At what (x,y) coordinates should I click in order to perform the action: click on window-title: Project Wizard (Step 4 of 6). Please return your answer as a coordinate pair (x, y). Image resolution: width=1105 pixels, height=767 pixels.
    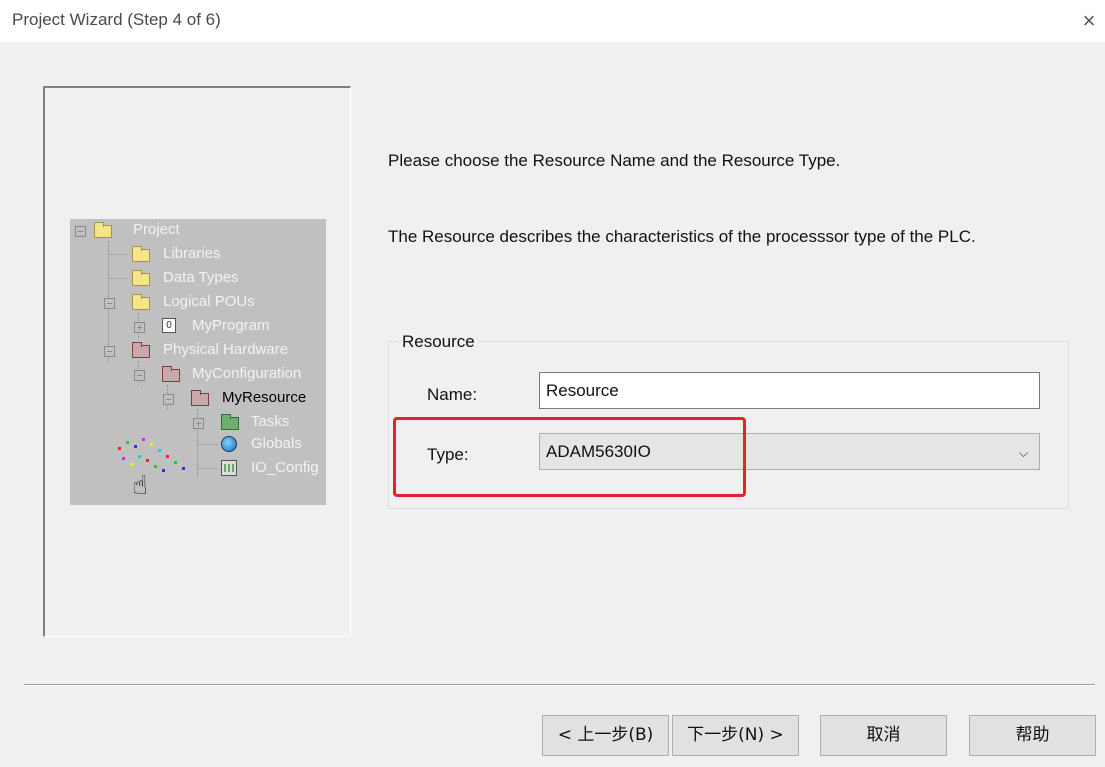
    Looking at the image, I should click on (116, 19).